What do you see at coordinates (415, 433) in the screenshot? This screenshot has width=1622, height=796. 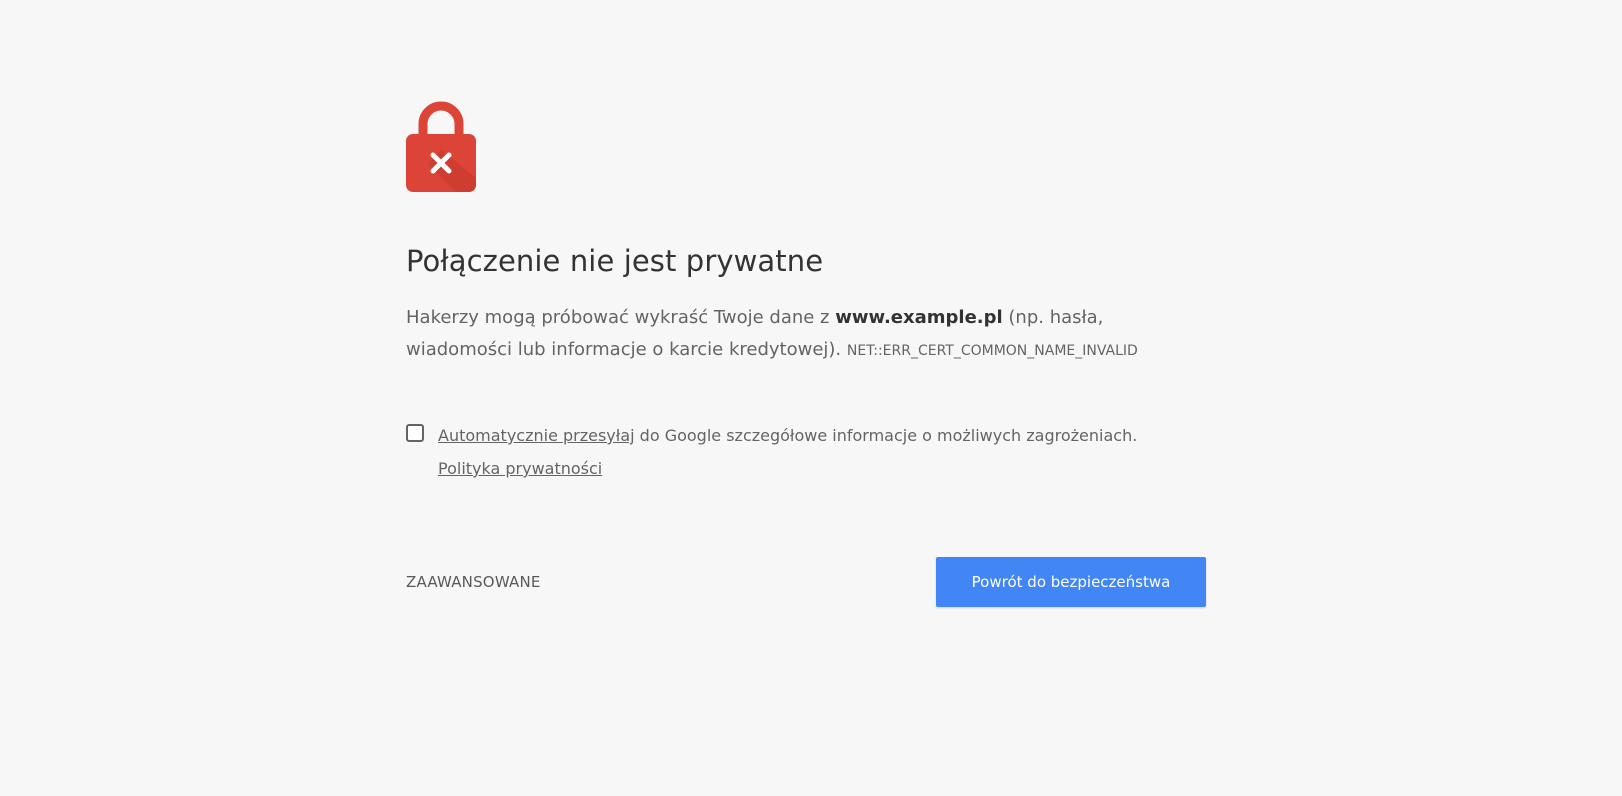 I see `reporting-checkbox` at bounding box center [415, 433].